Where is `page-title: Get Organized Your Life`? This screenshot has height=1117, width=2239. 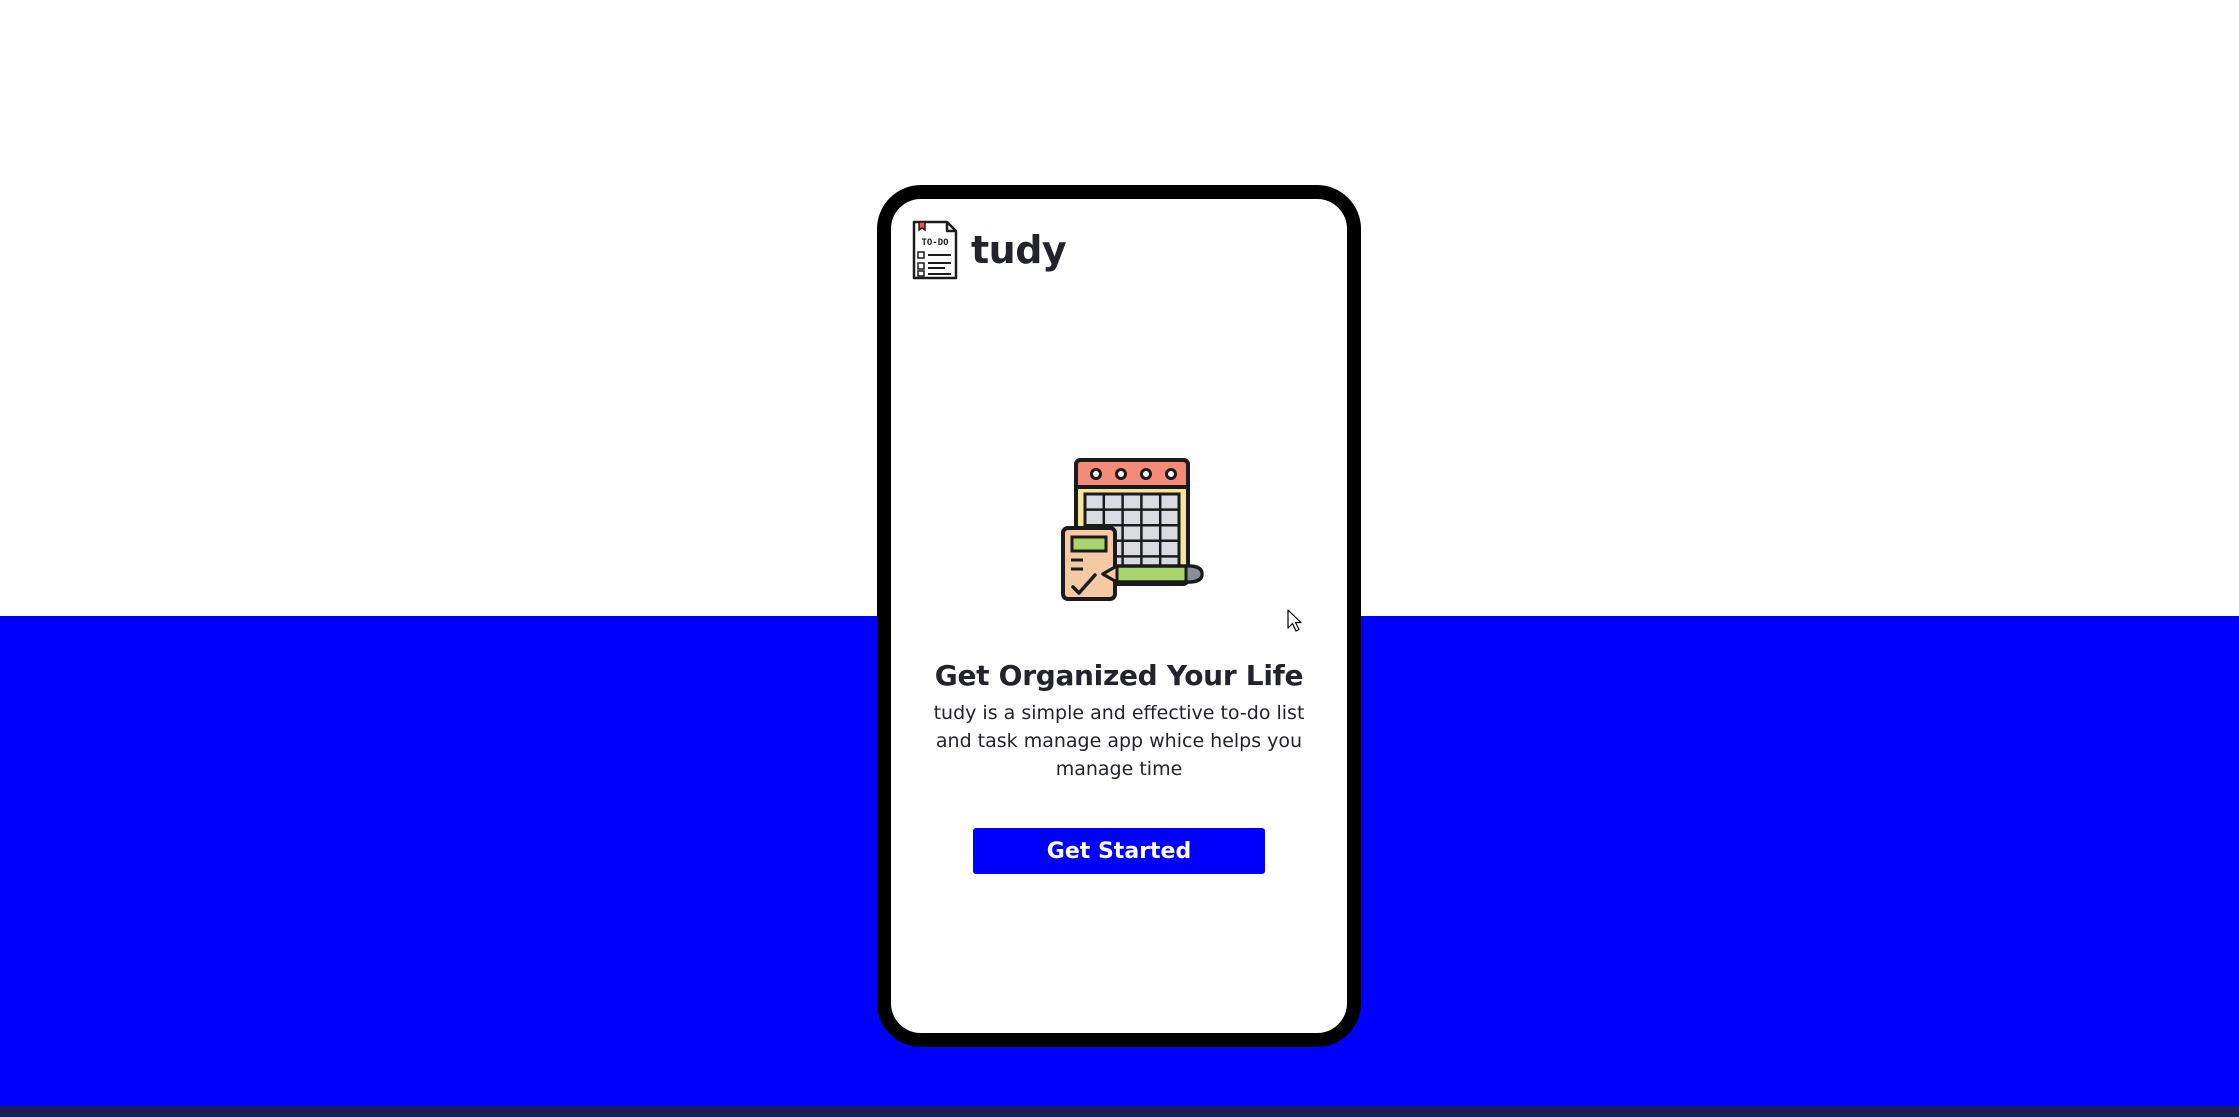
page-title: Get Organized Your Life is located at coordinates (1119, 675).